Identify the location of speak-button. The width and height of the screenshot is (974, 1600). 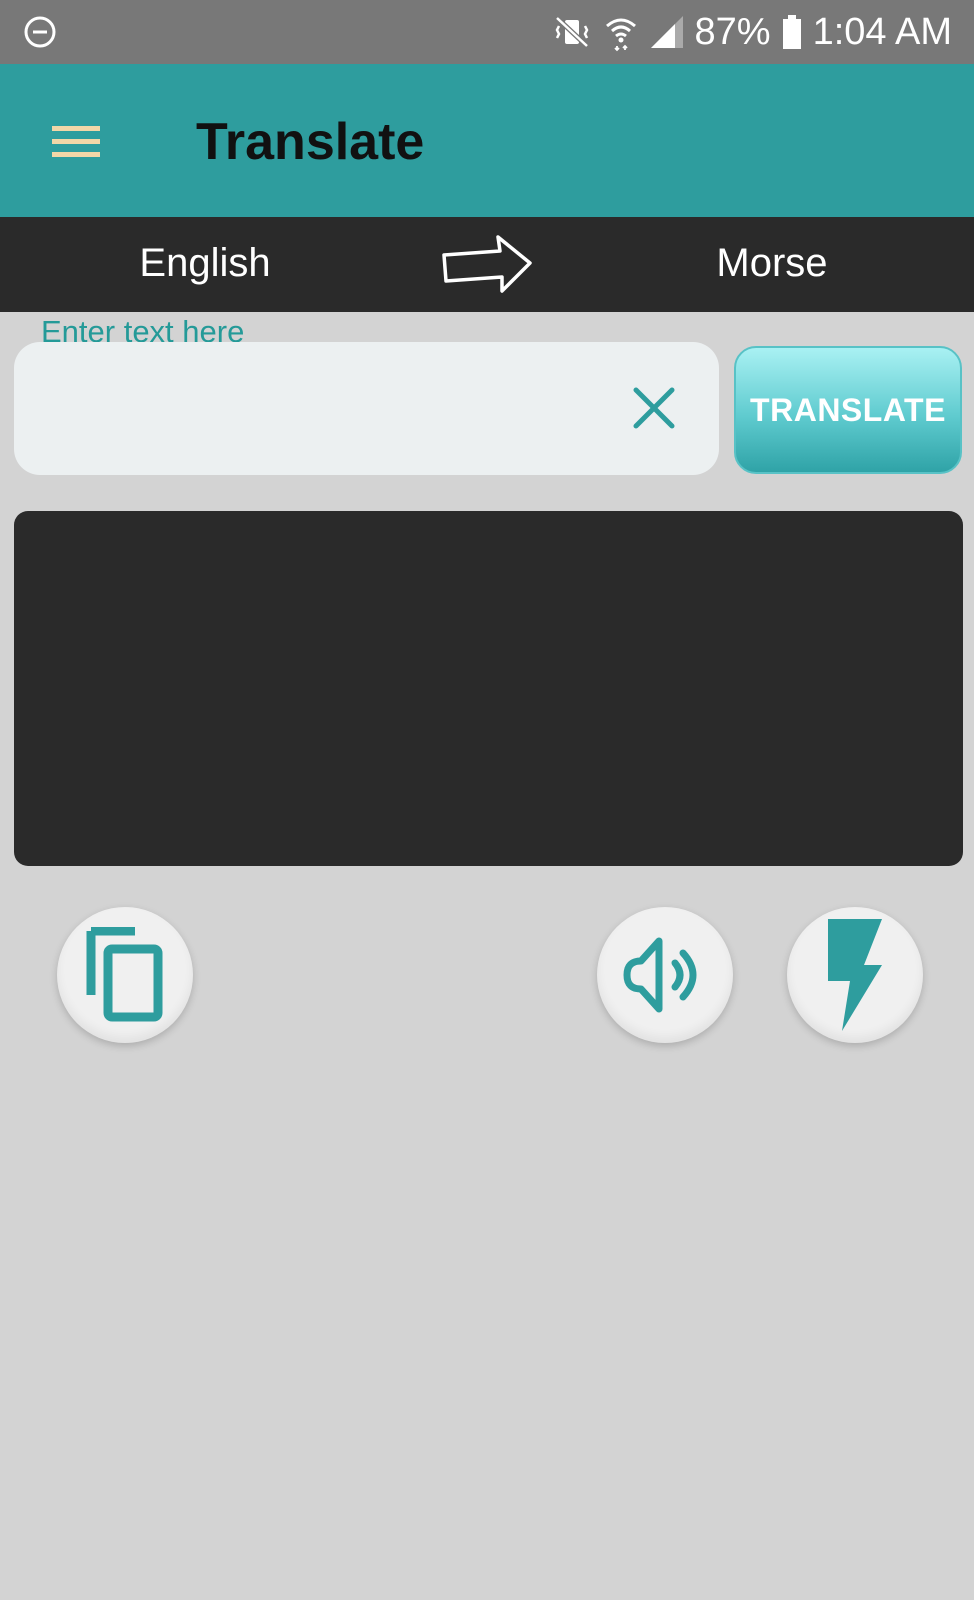
(665, 975).